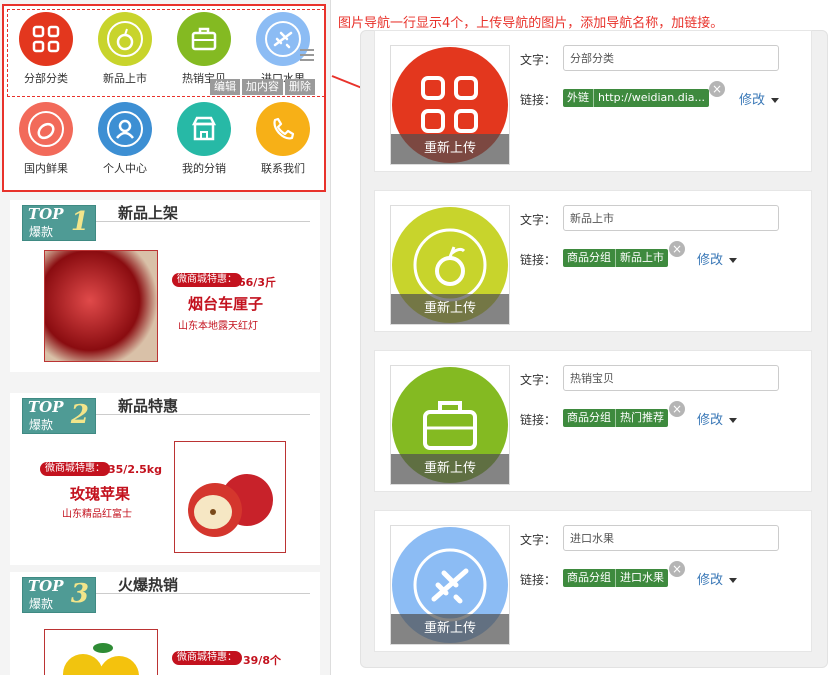 The image size is (835, 675). I want to click on nav-label: 个人中心, so click(125, 168).